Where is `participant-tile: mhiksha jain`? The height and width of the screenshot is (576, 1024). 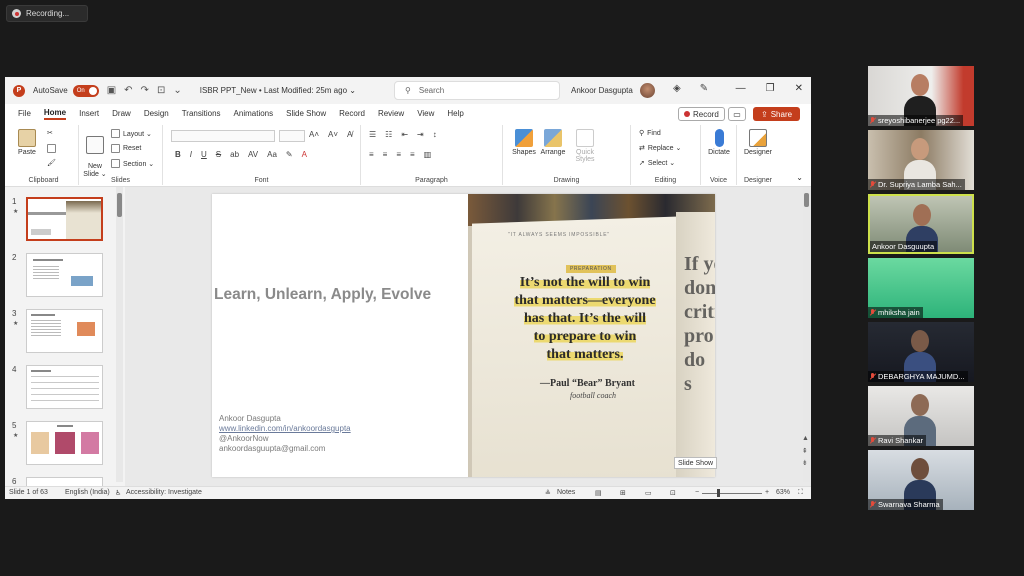
participant-tile: mhiksha jain is located at coordinates (921, 288).